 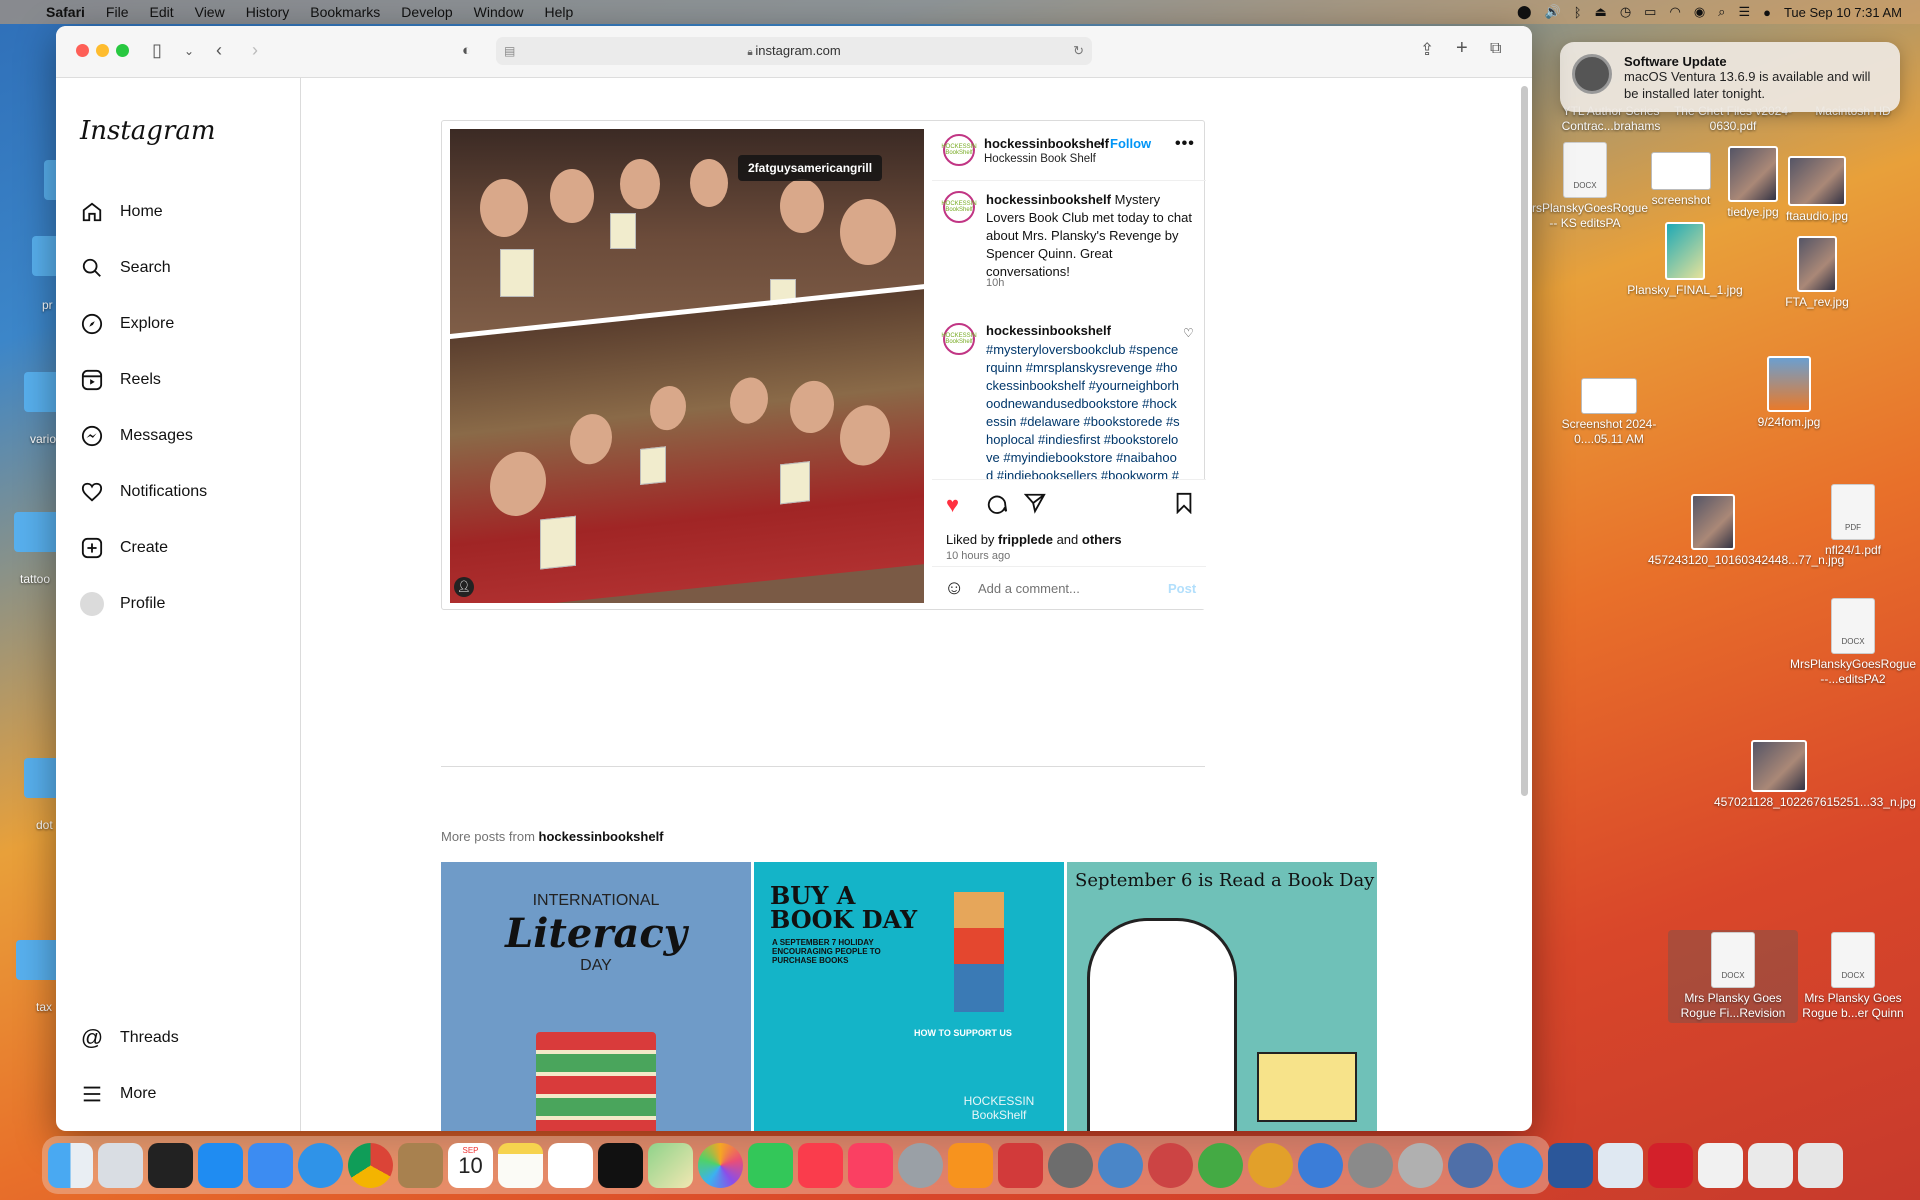 I want to click on photos-icon, so click(x=720, y=1165).